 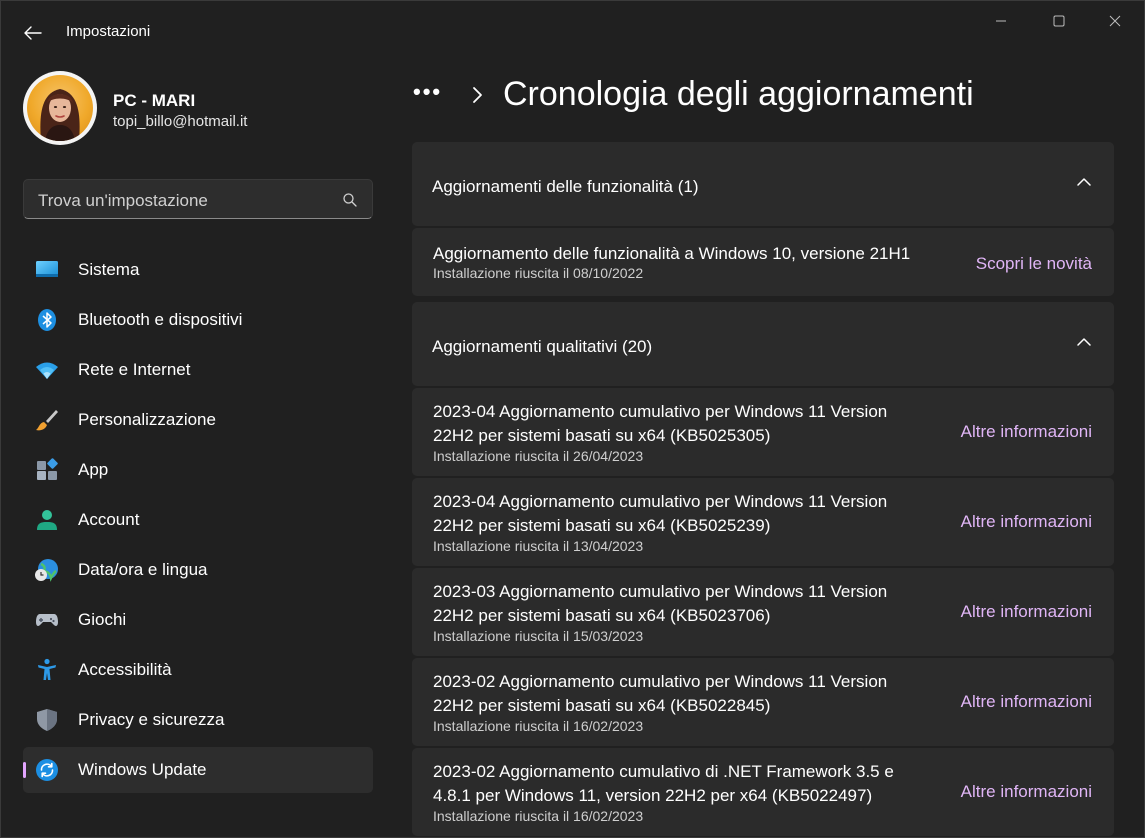 What do you see at coordinates (143, 569) in the screenshot?
I see `sidebar-item-label: Data/ora e lingua` at bounding box center [143, 569].